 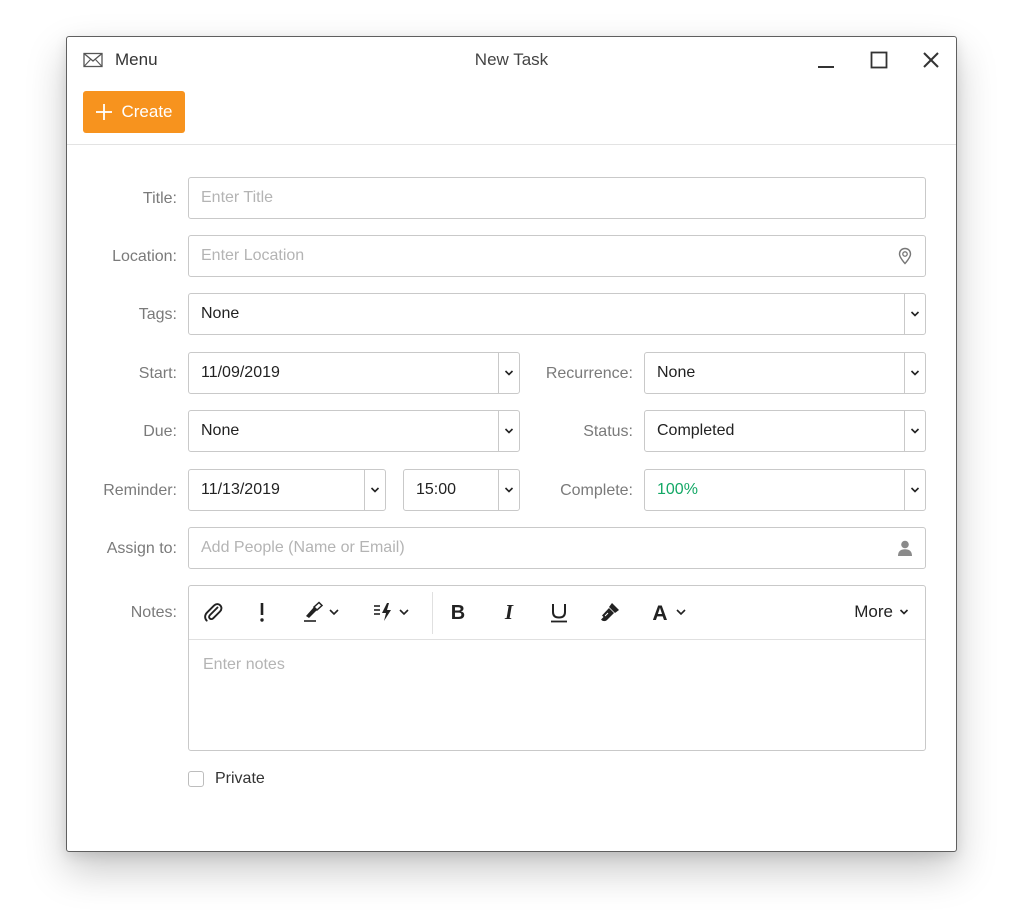 I want to click on create-label: Create, so click(x=147, y=111).